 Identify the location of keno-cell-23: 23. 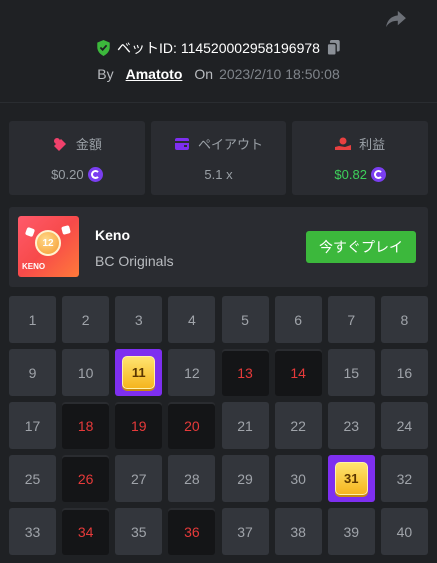
(351, 425).